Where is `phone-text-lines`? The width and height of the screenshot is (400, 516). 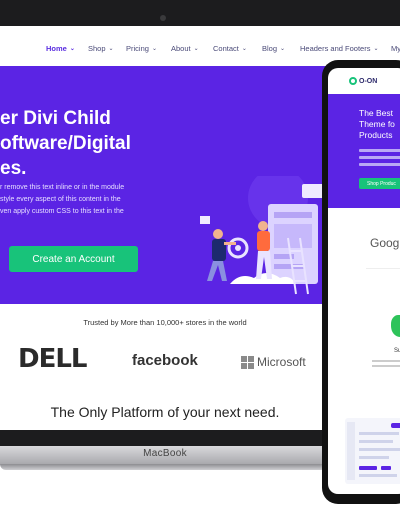
phone-text-lines is located at coordinates (386, 365).